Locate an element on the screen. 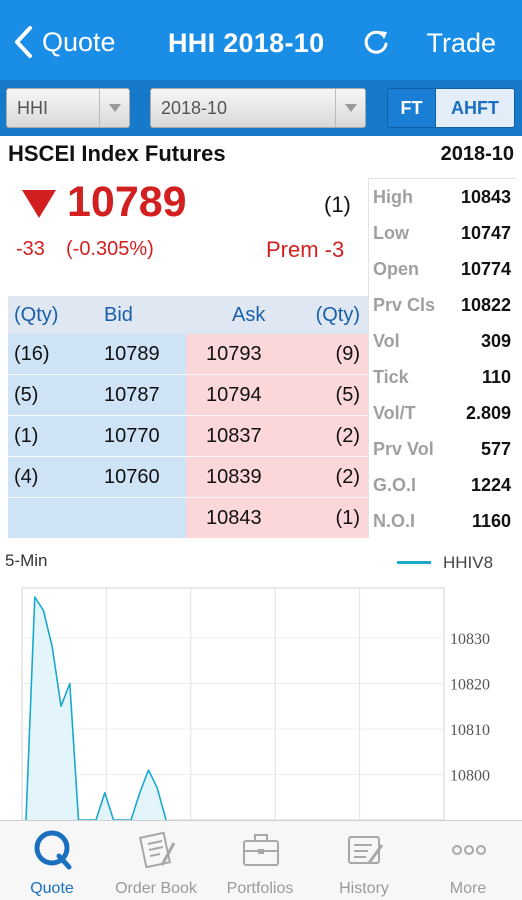 The width and height of the screenshot is (522, 900). stat-row-volume: Vol 309 is located at coordinates (443, 341).